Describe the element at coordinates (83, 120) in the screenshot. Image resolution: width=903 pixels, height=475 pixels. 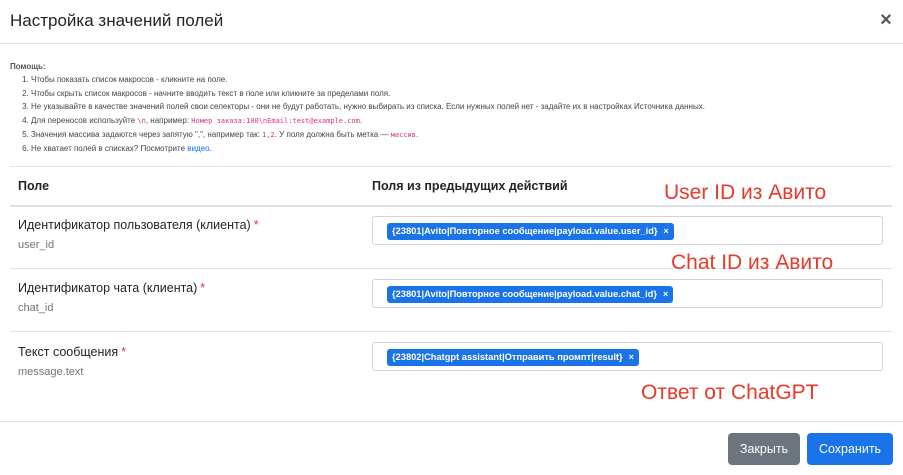
I see `help-text: Для переносов используйте` at that location.